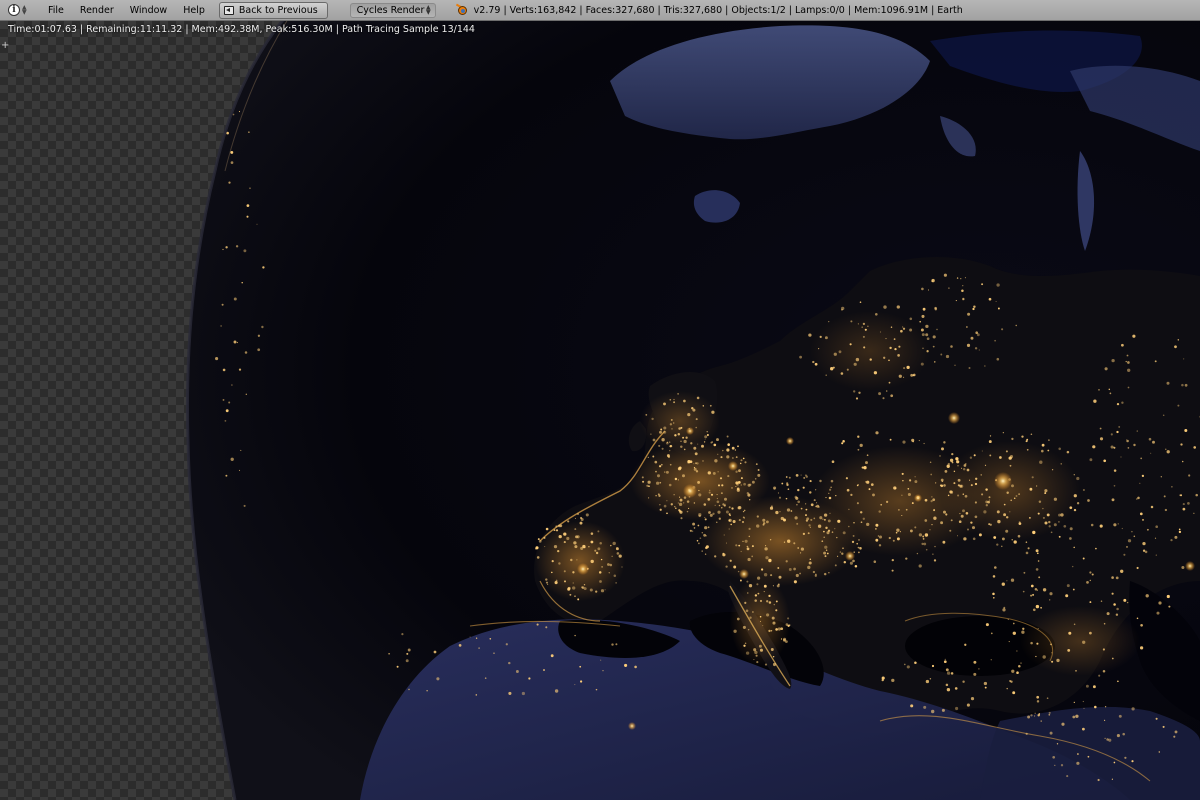 The width and height of the screenshot is (1200, 800). I want to click on editor-type-selector: i ▲ ▼, so click(20, 10).